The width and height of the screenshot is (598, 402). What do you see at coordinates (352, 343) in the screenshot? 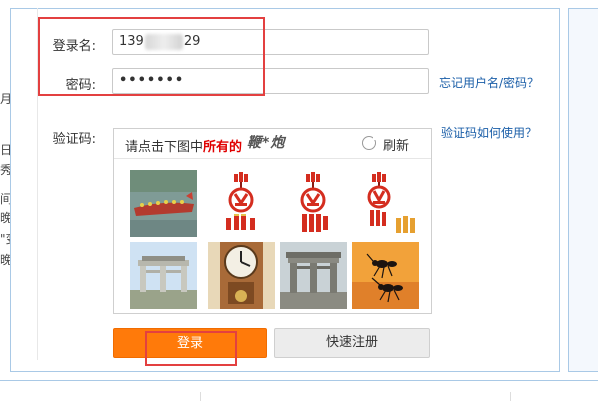
I see `quick-register-button: 快速注册` at bounding box center [352, 343].